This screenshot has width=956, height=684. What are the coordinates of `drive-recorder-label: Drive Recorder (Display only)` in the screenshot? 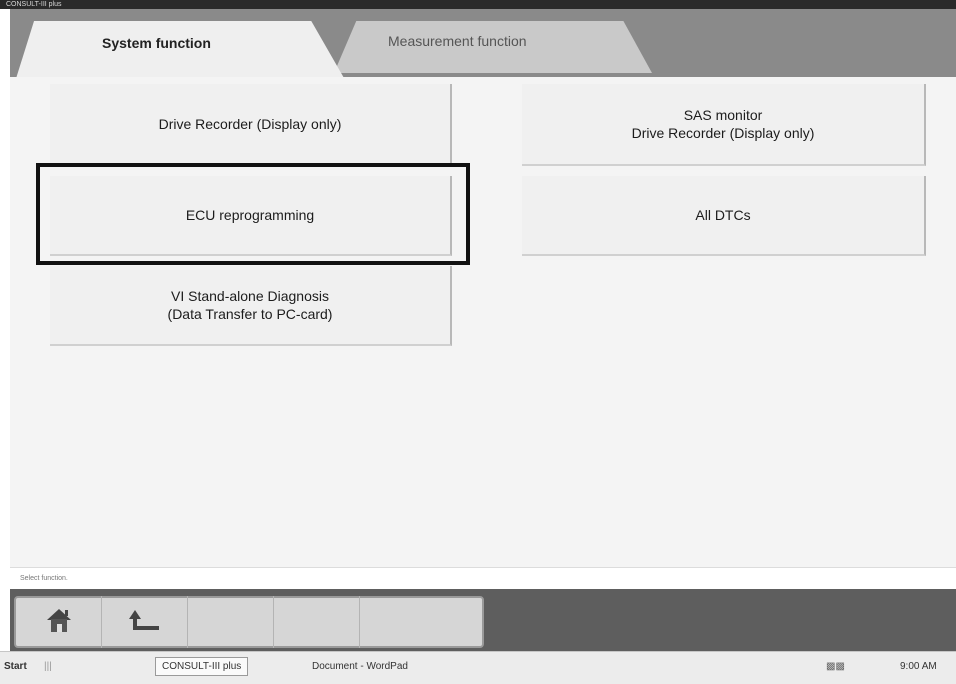 It's located at (250, 124).